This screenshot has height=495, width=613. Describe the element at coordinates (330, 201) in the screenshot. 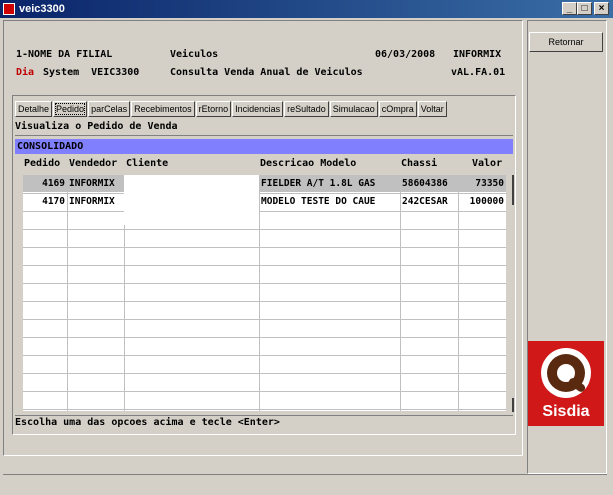

I see `row2-descricao: MODELO TESTE DO CAUE` at that location.